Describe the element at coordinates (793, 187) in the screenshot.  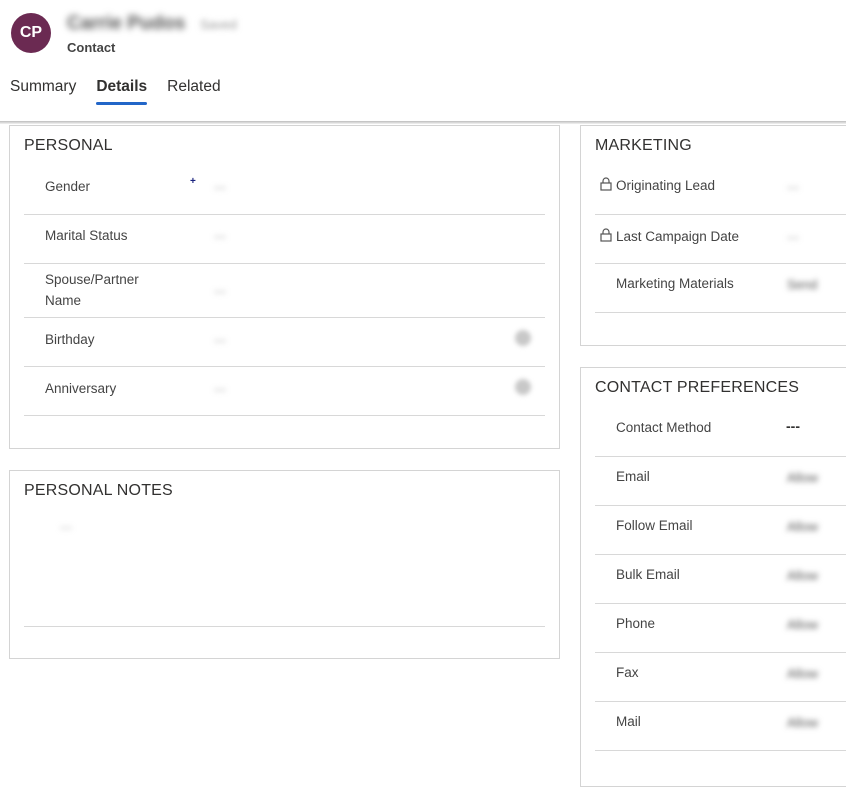
I see `originating-lead-value: ---` at that location.